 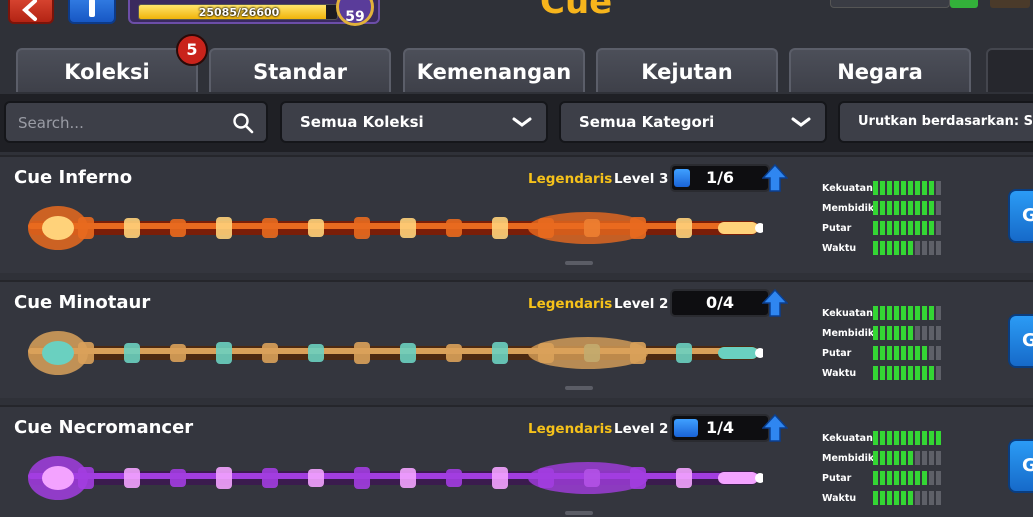 What do you see at coordinates (687, 70) in the screenshot?
I see `tab-kejutan: Kejutan` at bounding box center [687, 70].